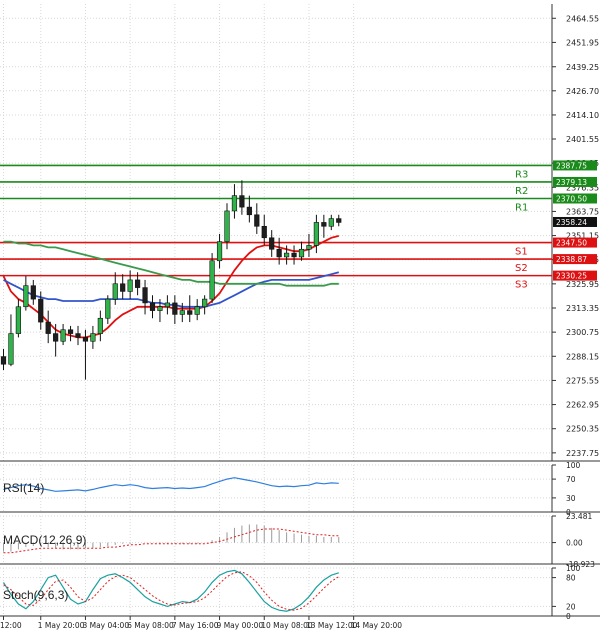 This screenshot has width=600, height=632. What do you see at coordinates (300, 540) in the screenshot?
I see `macd-panel: 23.4810.00-18.923` at bounding box center [300, 540].